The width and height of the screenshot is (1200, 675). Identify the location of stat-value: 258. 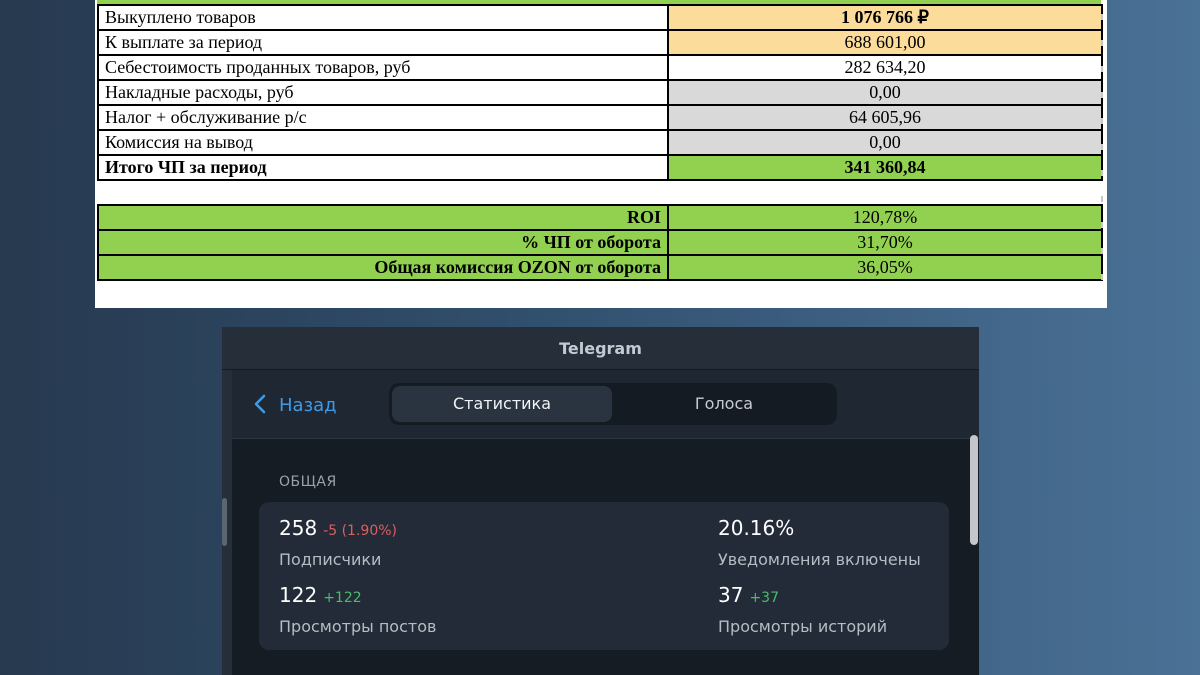
(298, 528).